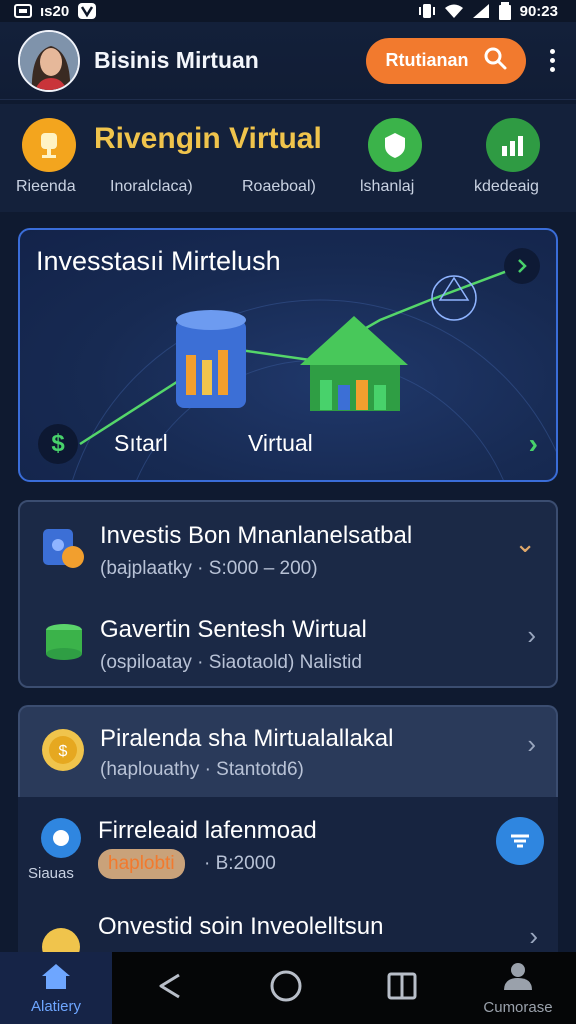  I want to click on app-notification-icon, so click(87, 11).